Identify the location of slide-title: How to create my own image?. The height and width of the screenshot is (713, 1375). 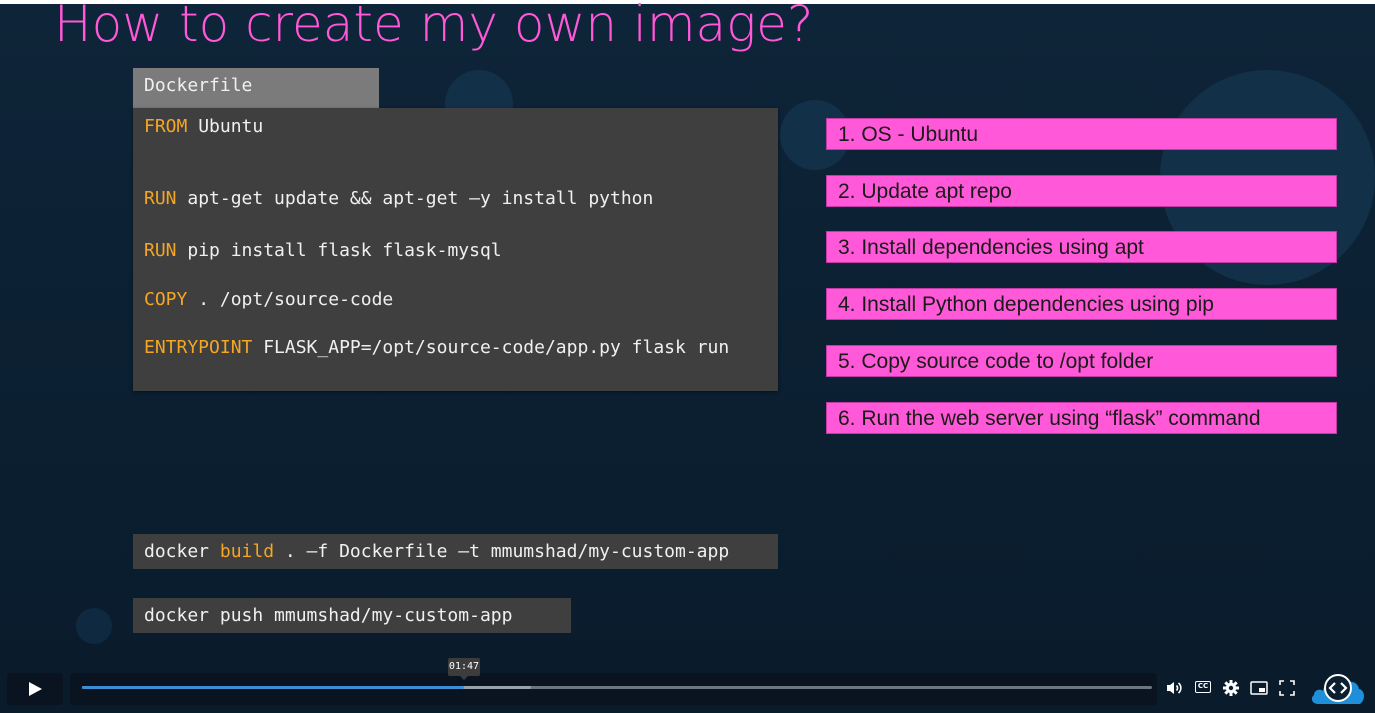
(434, 26).